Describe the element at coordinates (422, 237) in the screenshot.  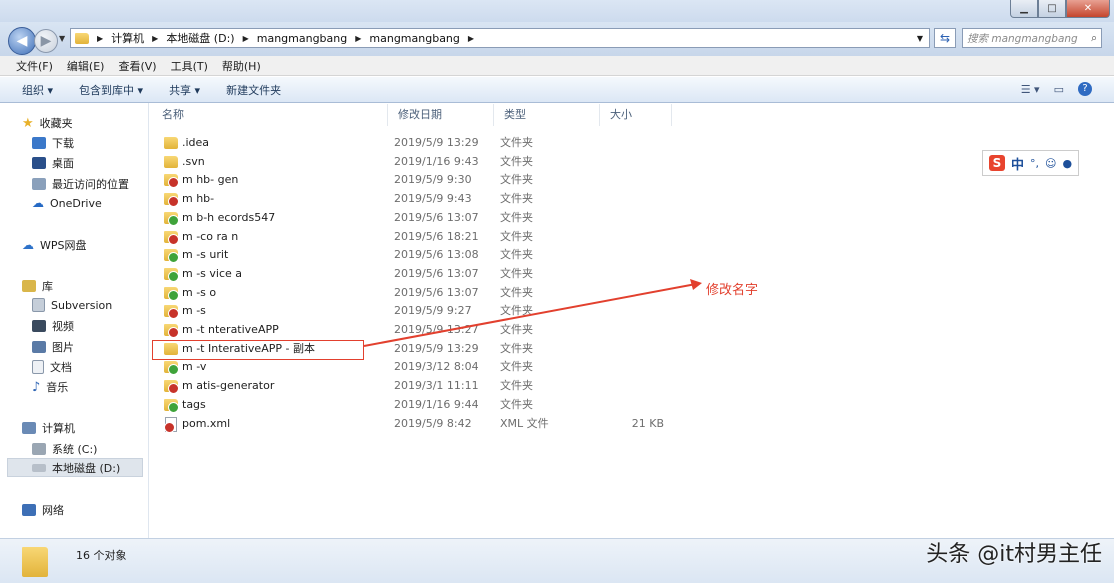
I see `file-row: m -co ra n 2019/5/6 18:21 文件夹` at that location.